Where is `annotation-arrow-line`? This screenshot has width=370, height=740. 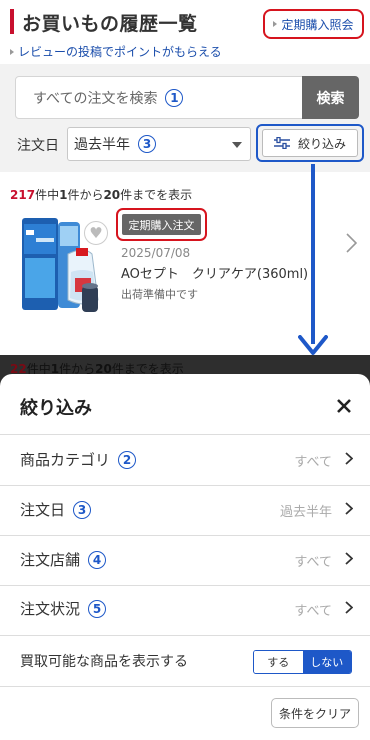
annotation-arrow-line is located at coordinates (313, 254).